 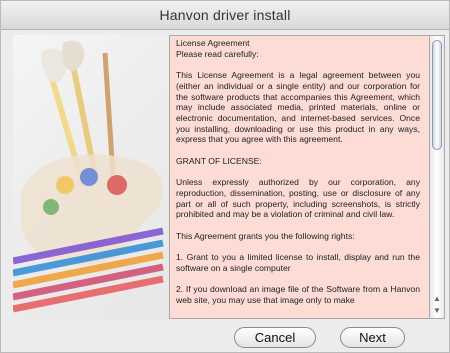 I want to click on next-button: Next, so click(x=372, y=337).